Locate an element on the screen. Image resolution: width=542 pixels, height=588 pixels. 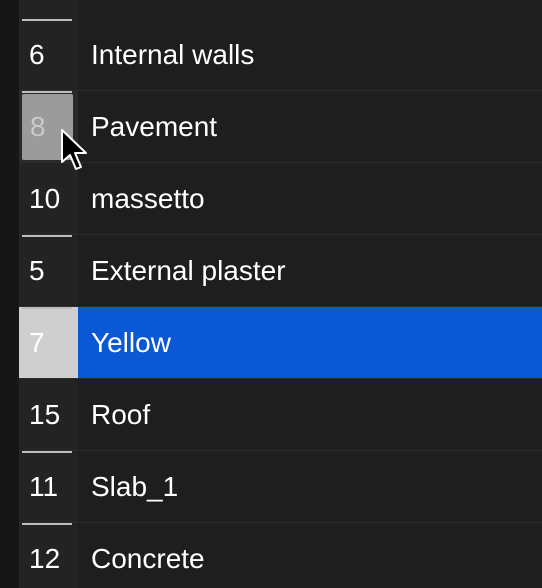
list-item-name: Pavement is located at coordinates (310, 126).